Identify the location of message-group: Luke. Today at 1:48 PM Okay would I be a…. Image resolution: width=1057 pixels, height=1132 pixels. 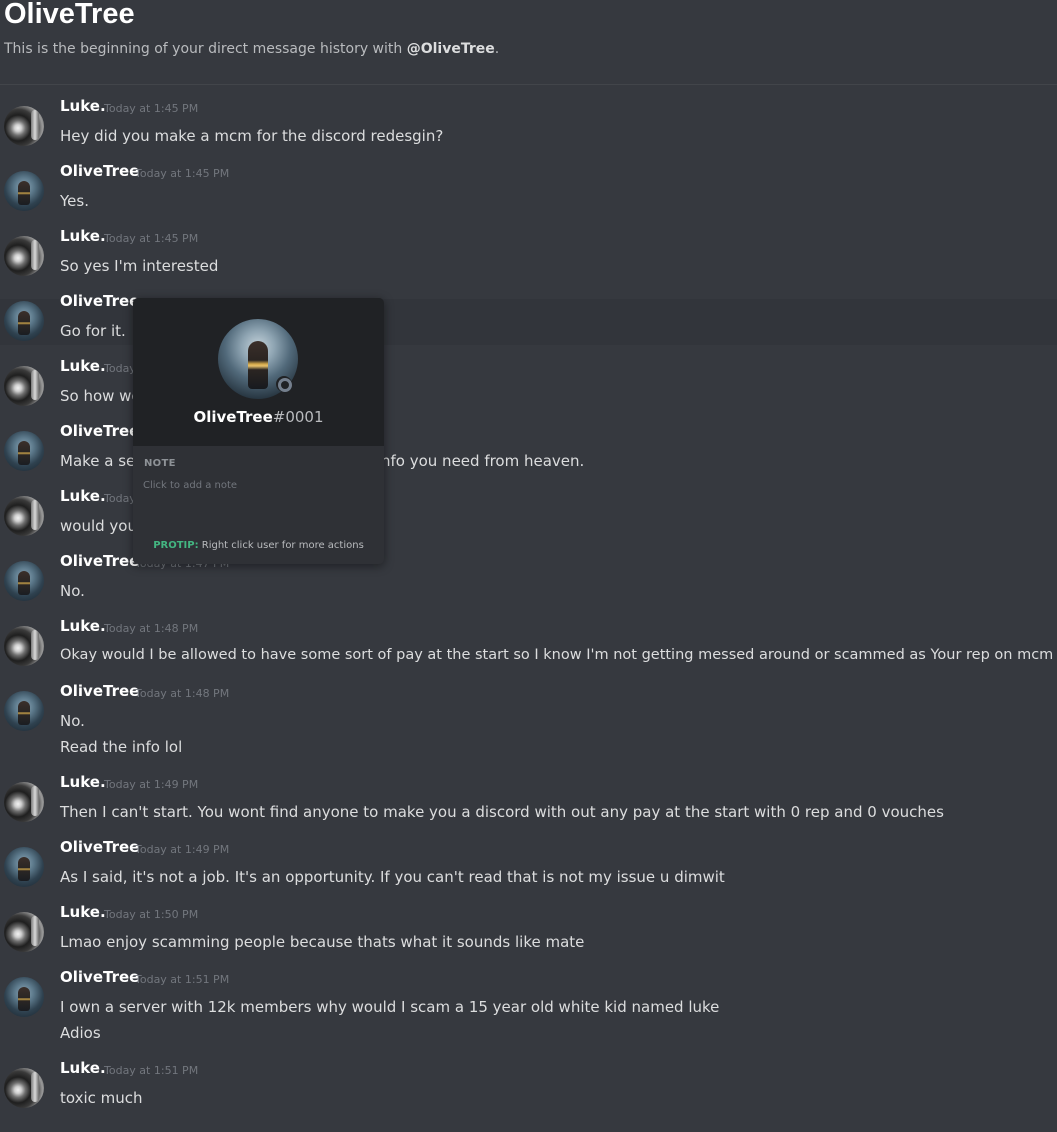
(528, 641).